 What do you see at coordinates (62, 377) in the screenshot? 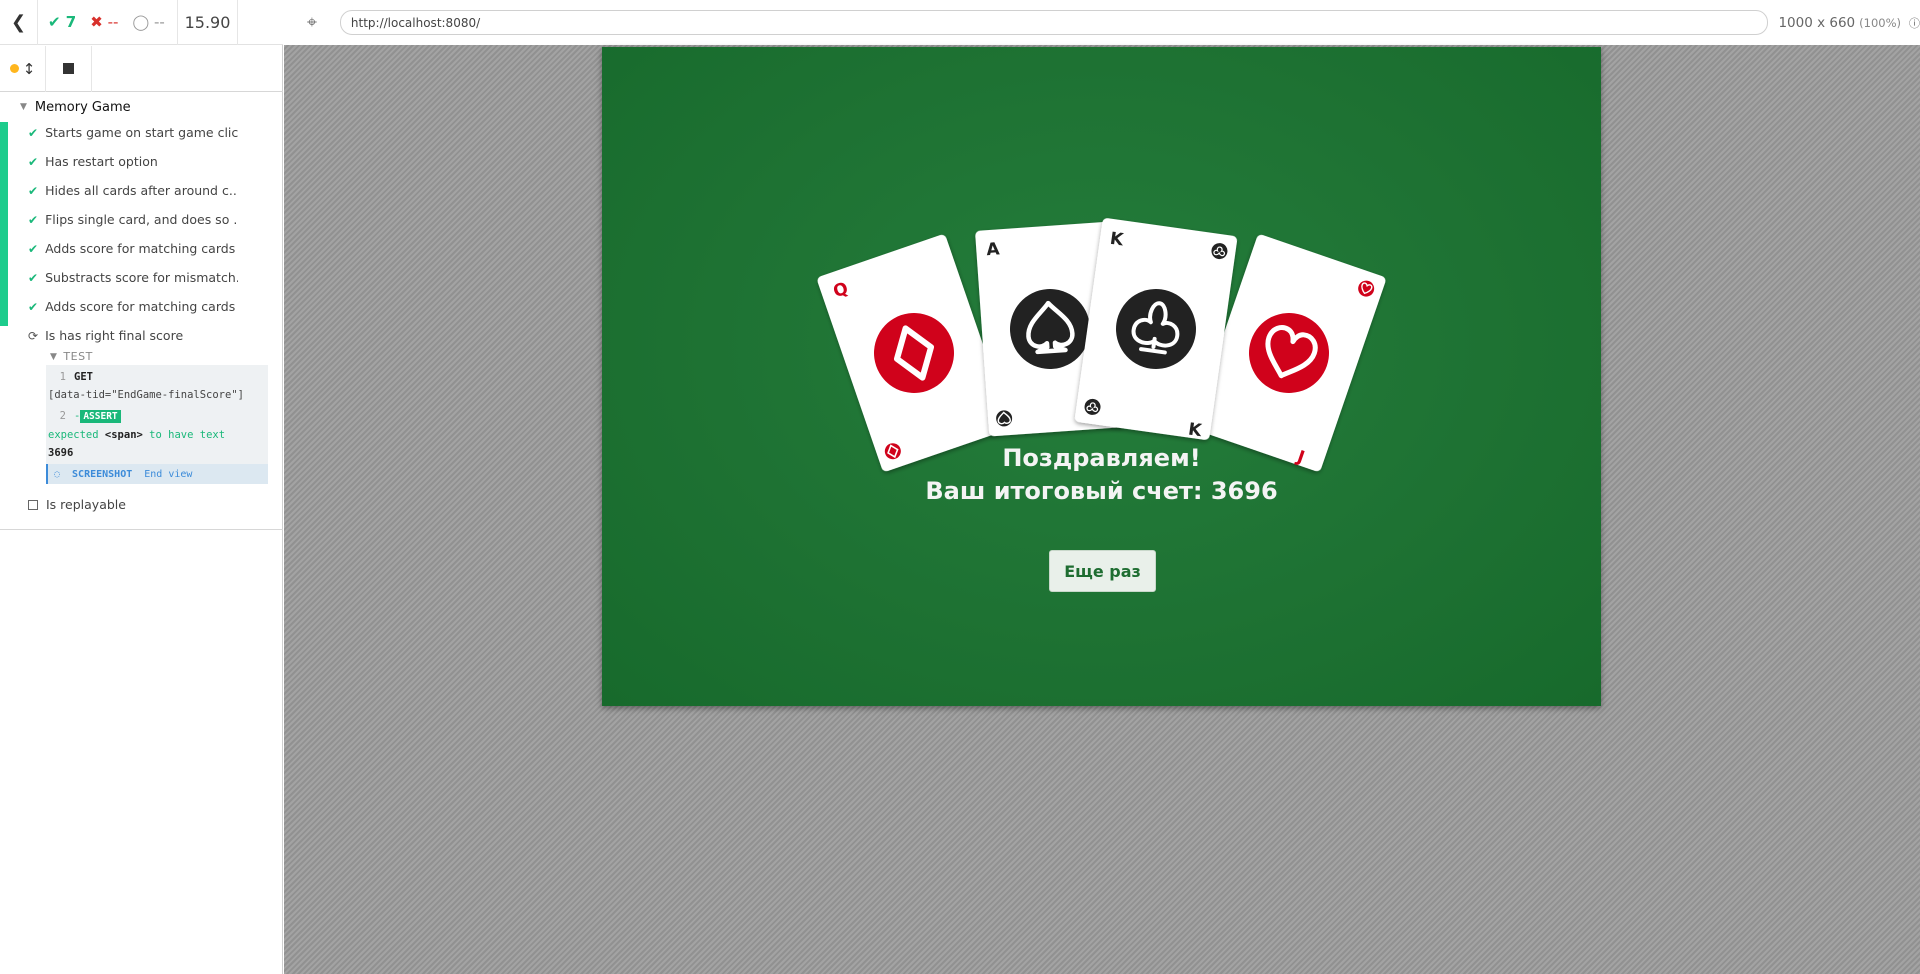
I see `command-number: 1` at bounding box center [62, 377].